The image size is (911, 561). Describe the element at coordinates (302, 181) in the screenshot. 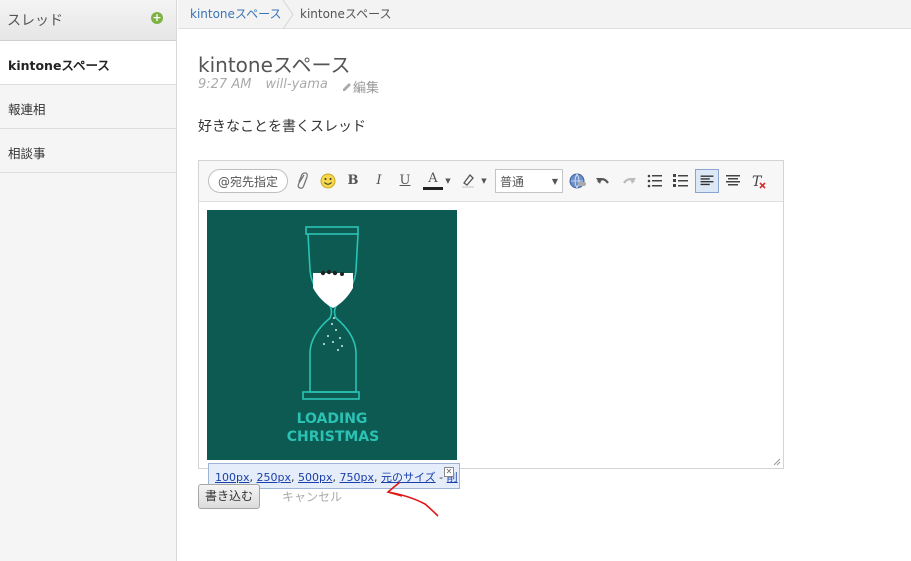

I see `paperclip-icon` at that location.